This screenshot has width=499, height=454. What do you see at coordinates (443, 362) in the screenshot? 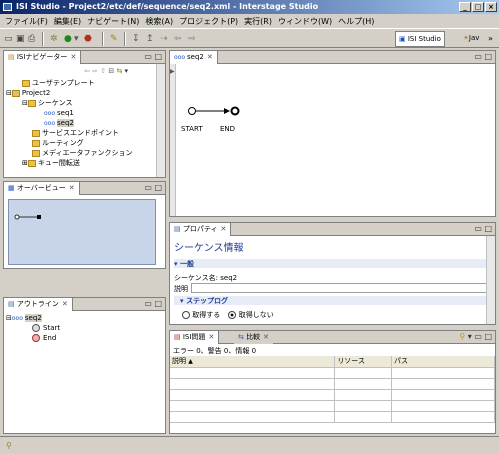
I see `column-header-path: パス` at bounding box center [443, 362].